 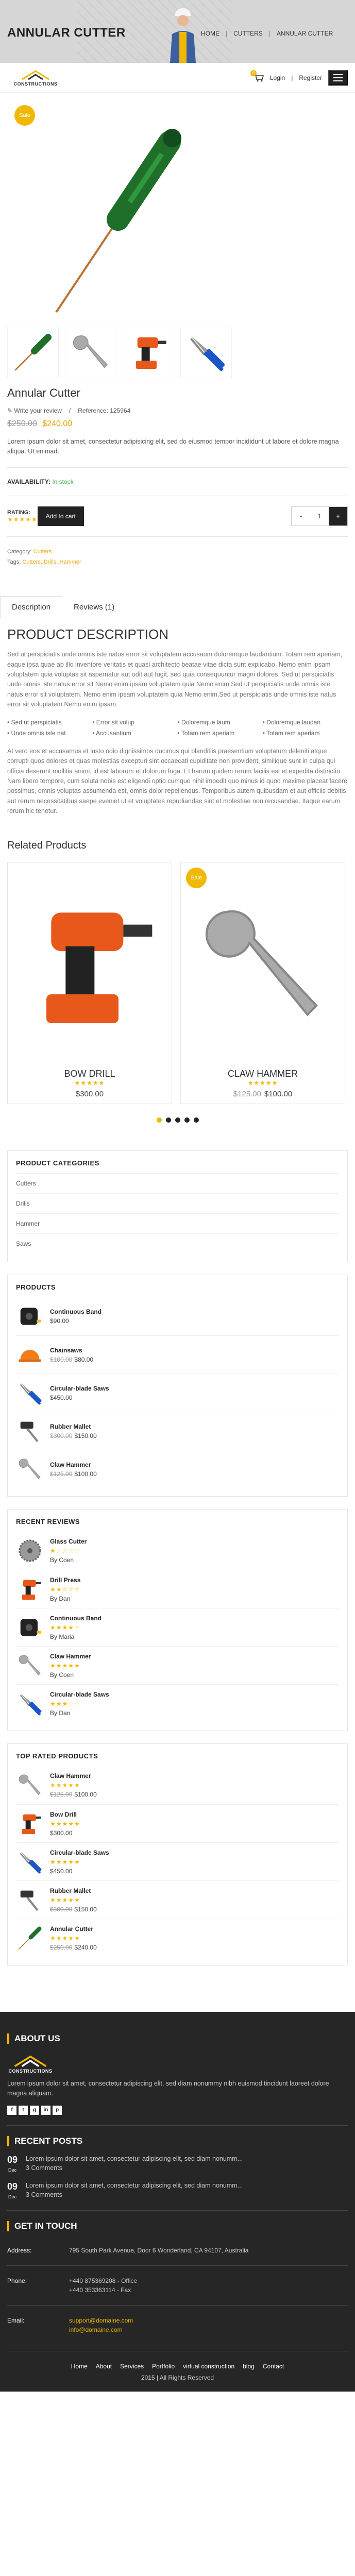 What do you see at coordinates (79, 1852) in the screenshot?
I see `top-rated-name: Circular-blade Saws` at bounding box center [79, 1852].